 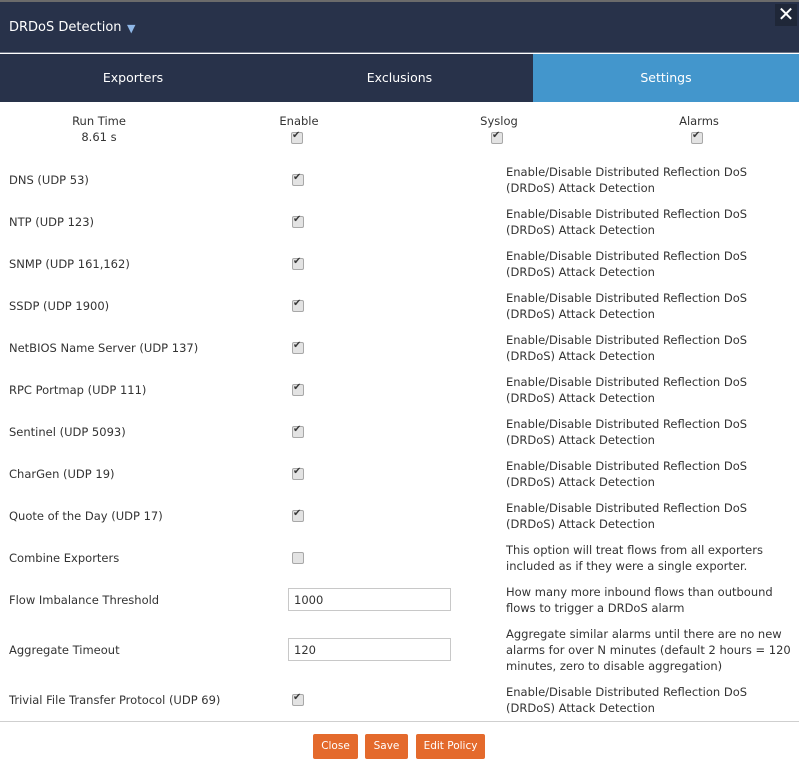 I want to click on edit-policy-button: Edit Policy, so click(x=450, y=746).